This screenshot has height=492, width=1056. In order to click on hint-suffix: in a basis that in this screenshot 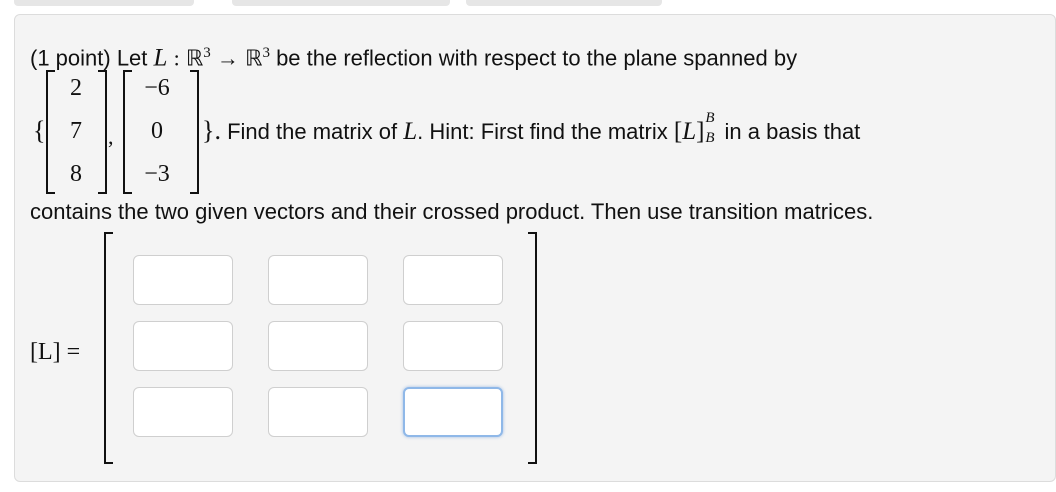, I will do `click(792, 131)`.